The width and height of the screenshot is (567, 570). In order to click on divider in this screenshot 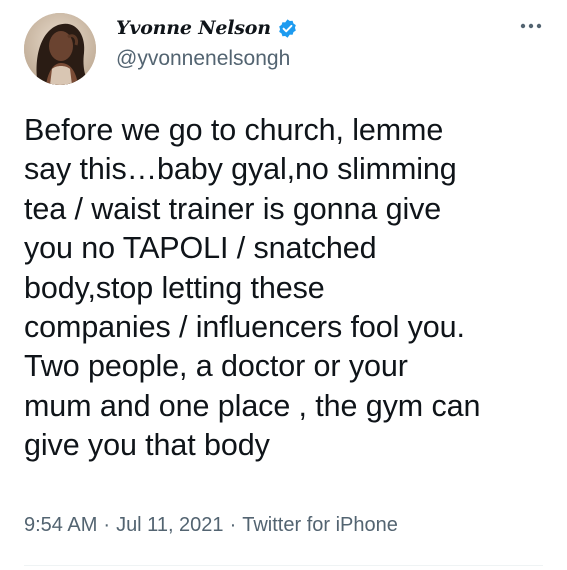, I will do `click(283, 565)`.